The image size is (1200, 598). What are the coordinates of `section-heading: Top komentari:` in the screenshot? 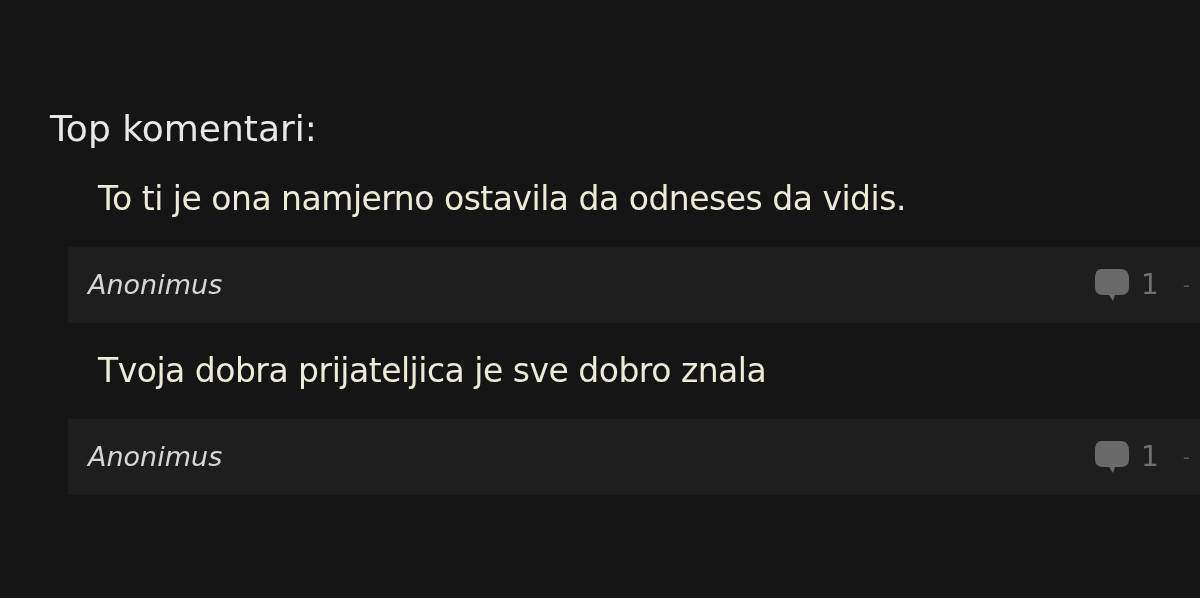 It's located at (183, 129).